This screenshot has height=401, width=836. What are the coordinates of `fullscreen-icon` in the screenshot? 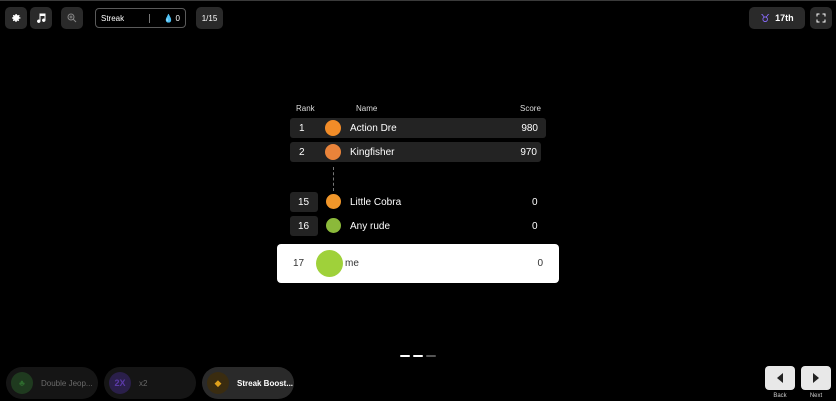 It's located at (821, 18).